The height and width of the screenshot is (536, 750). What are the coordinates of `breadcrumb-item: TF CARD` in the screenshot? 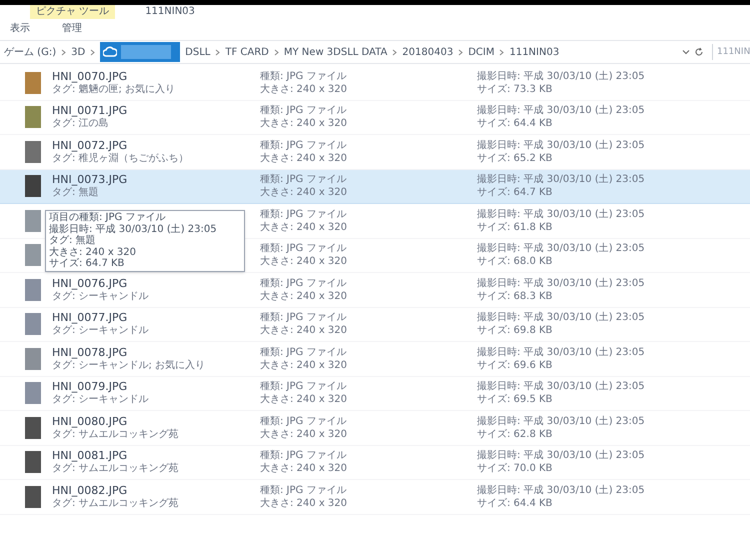 It's located at (247, 52).